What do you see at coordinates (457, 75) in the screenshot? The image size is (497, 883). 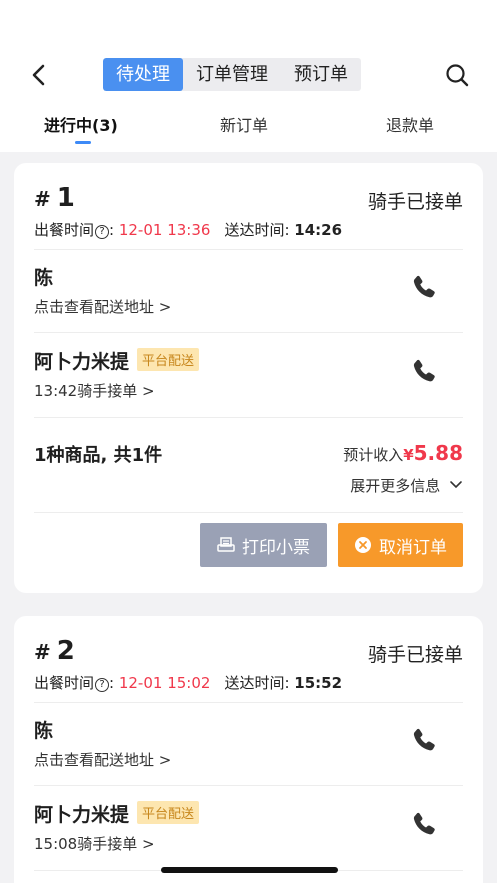 I see `search-icon` at bounding box center [457, 75].